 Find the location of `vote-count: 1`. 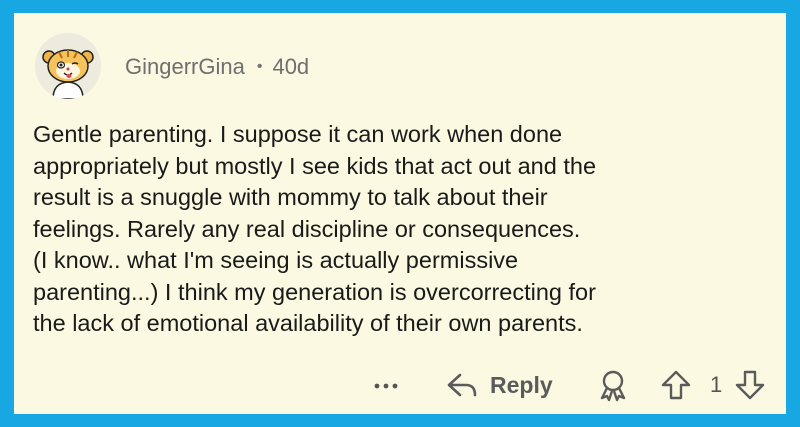

vote-count: 1 is located at coordinates (716, 384).